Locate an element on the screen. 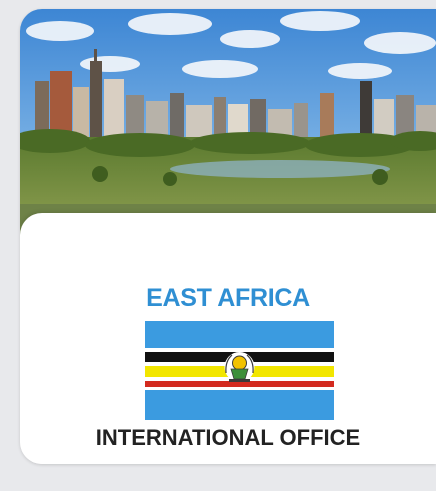 The width and height of the screenshot is (436, 491). east-african-community-flag-icon is located at coordinates (239, 370).